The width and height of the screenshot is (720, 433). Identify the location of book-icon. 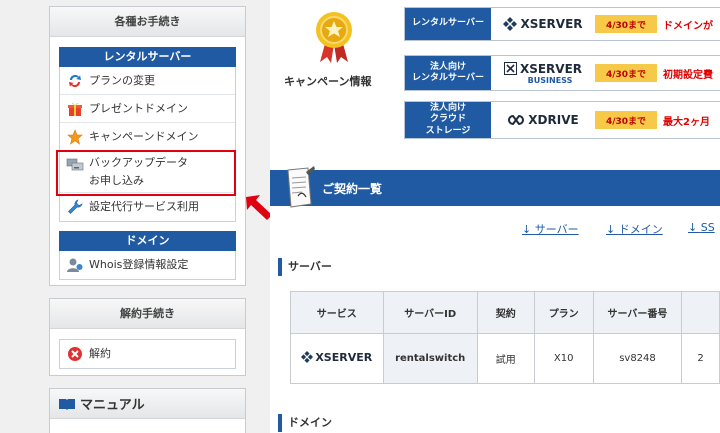
(67, 404).